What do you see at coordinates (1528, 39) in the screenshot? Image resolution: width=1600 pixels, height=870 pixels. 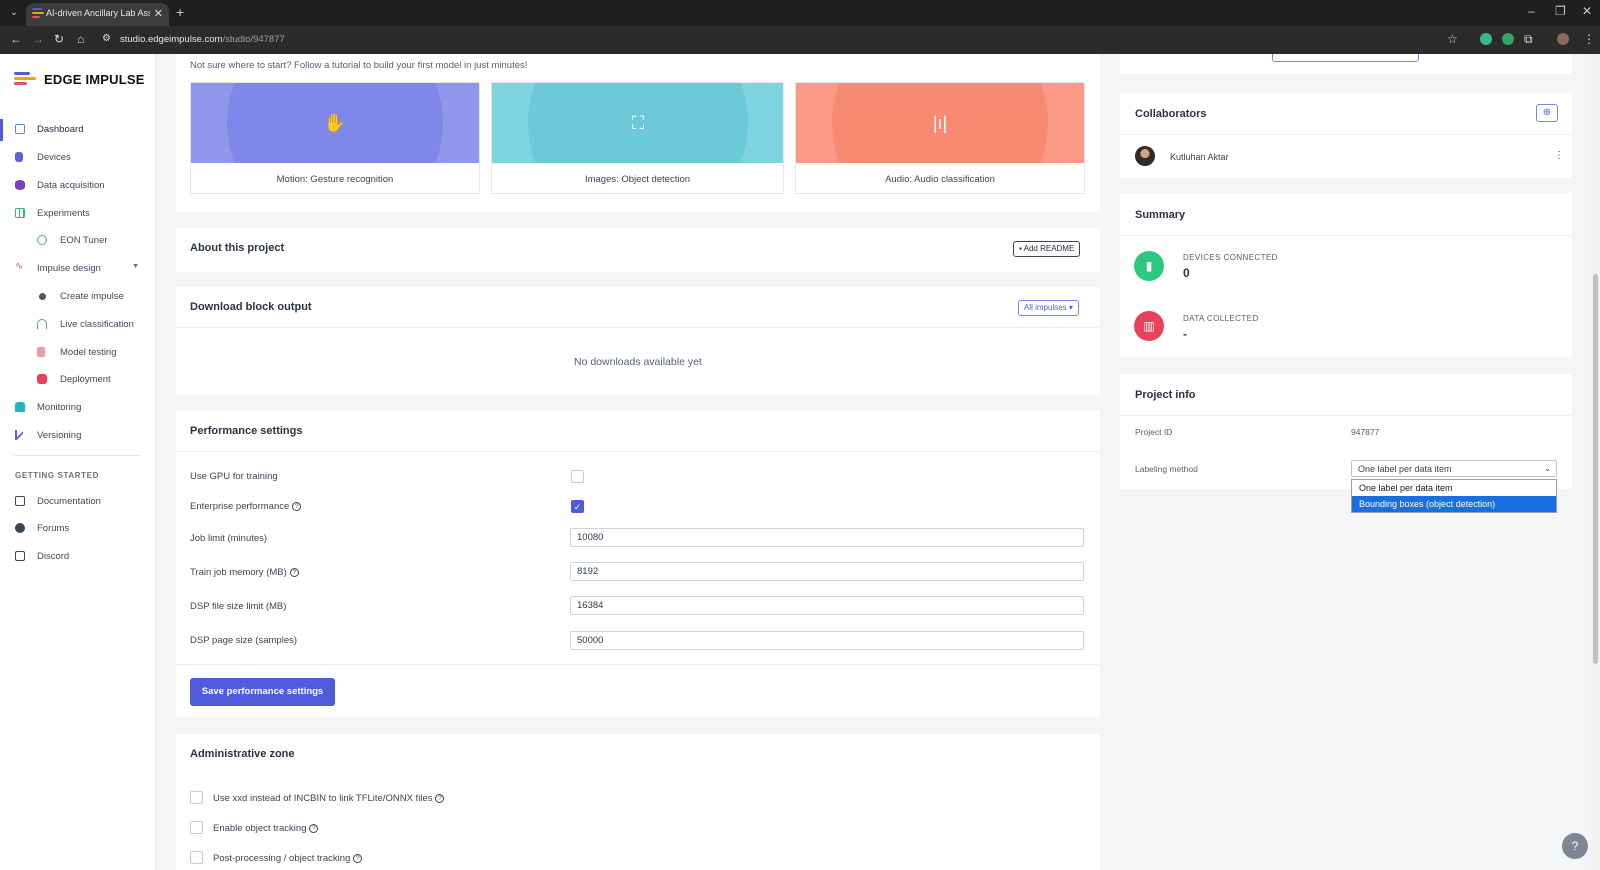 I see `extensions-puzzle-icon: ⧉` at bounding box center [1528, 39].